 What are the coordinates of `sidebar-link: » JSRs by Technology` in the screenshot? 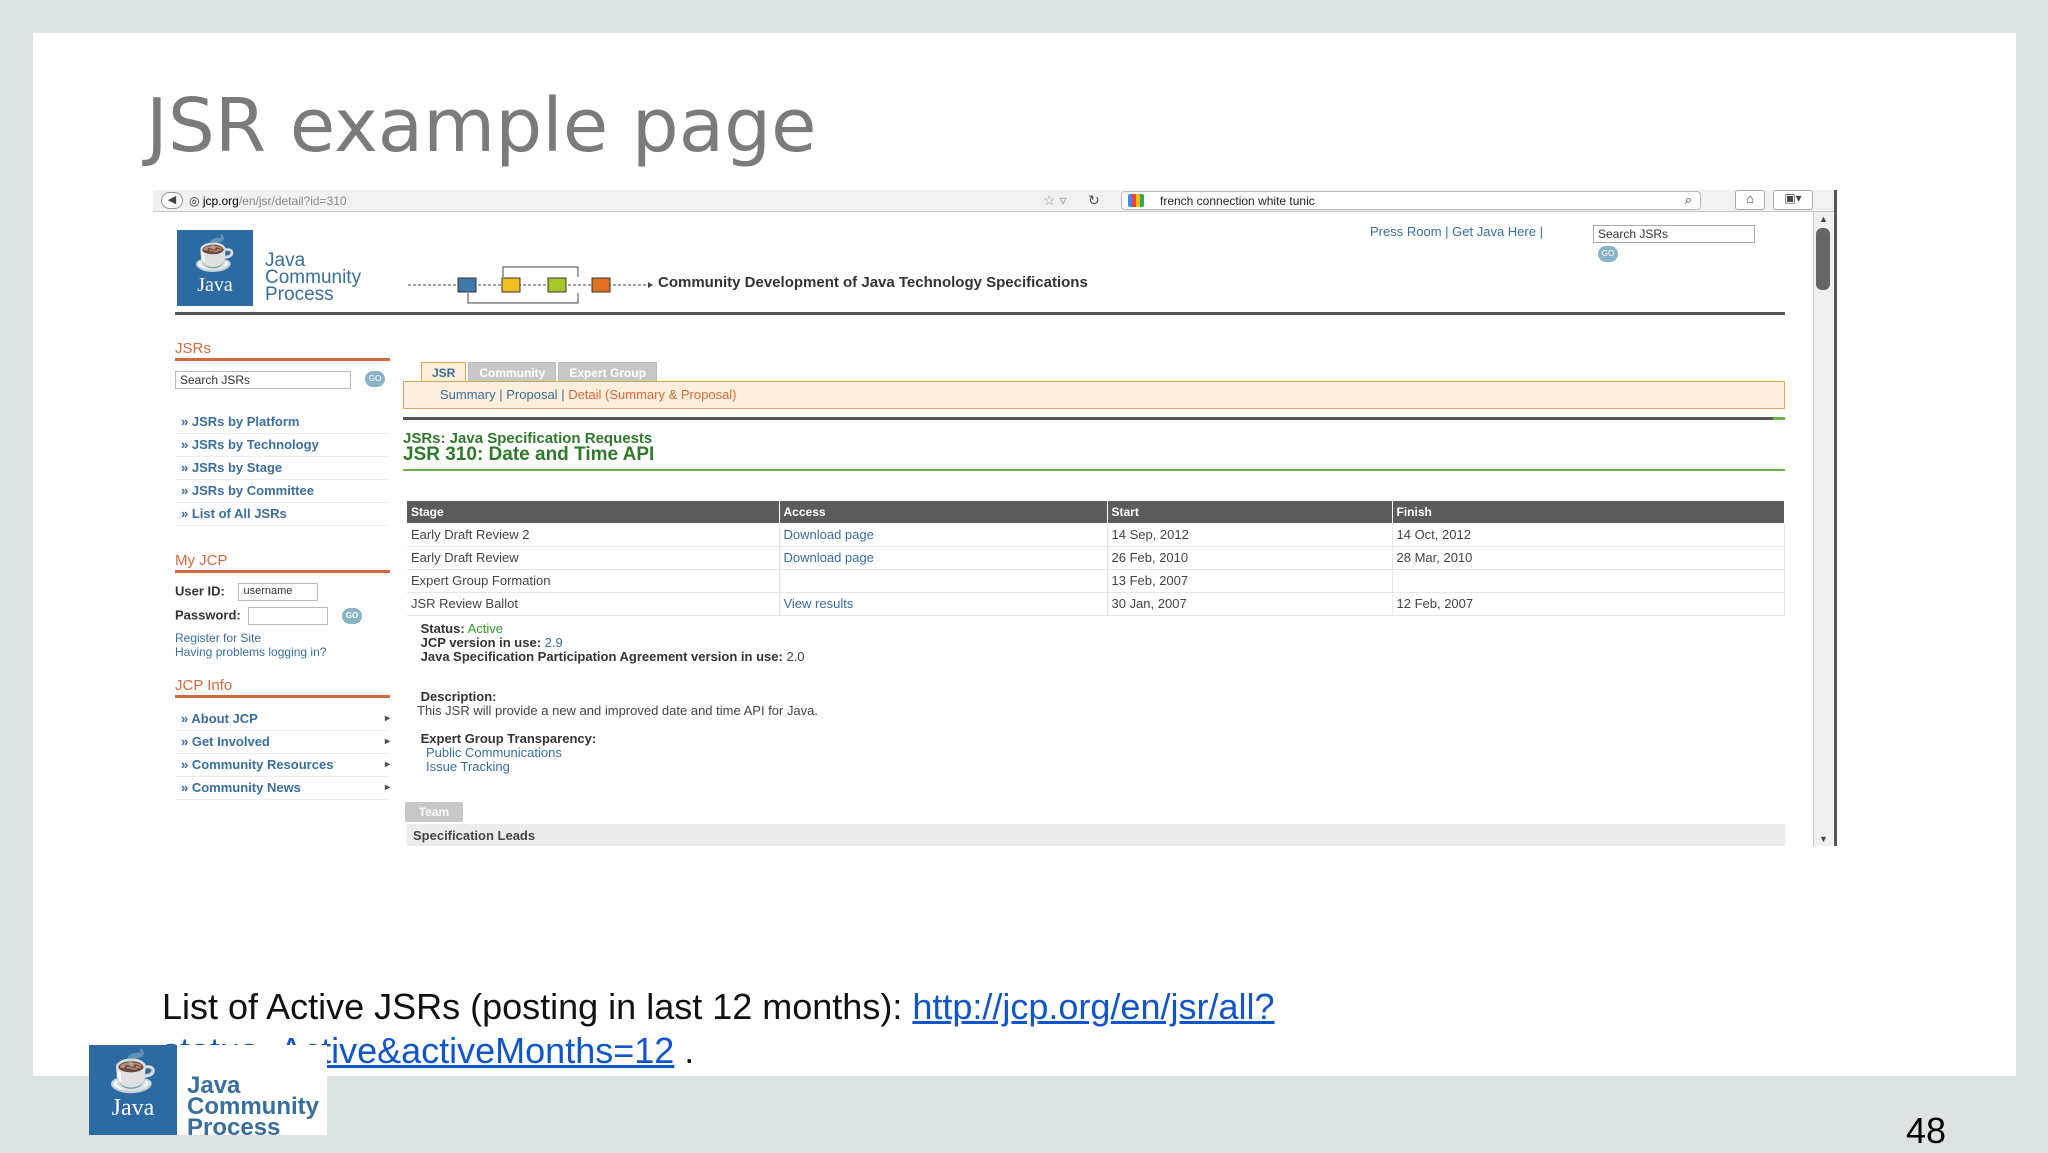 It's located at (282, 445).